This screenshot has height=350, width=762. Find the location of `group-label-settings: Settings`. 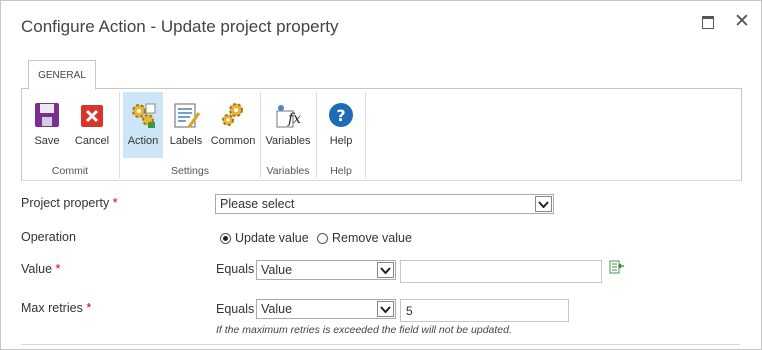

group-label-settings: Settings is located at coordinates (190, 171).